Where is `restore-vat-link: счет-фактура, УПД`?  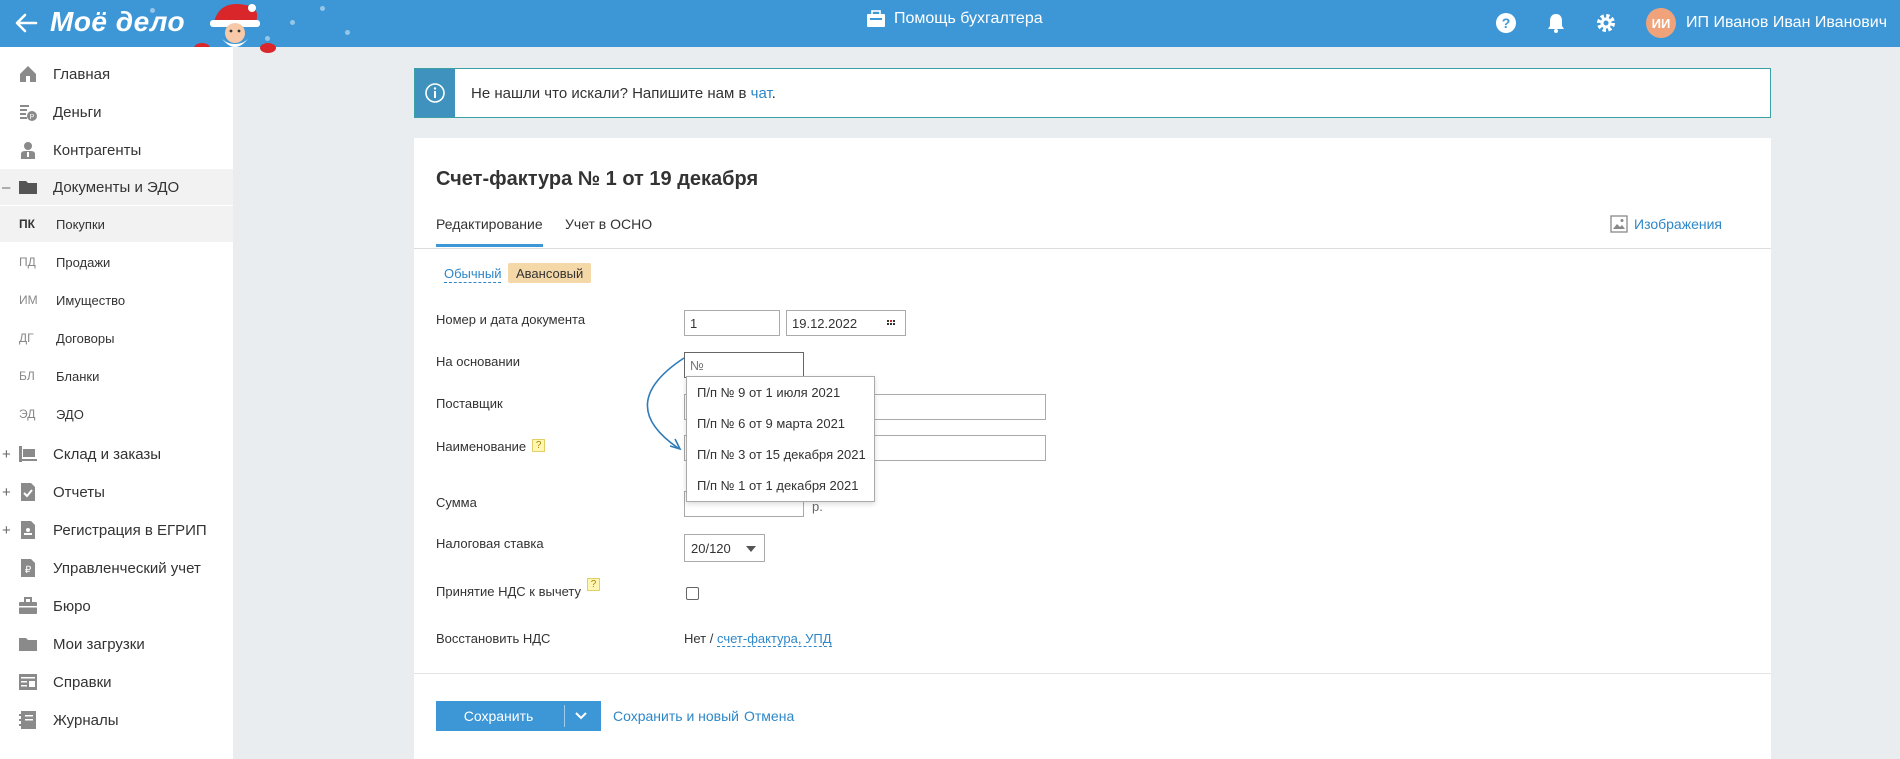 restore-vat-link: счет-фактура, УПД is located at coordinates (774, 639).